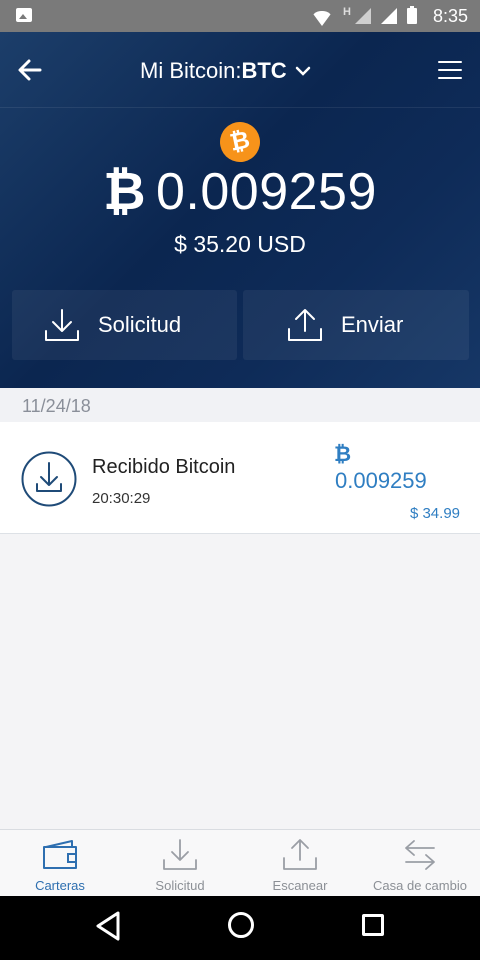  I want to click on arrow-left-icon, so click(30, 70).